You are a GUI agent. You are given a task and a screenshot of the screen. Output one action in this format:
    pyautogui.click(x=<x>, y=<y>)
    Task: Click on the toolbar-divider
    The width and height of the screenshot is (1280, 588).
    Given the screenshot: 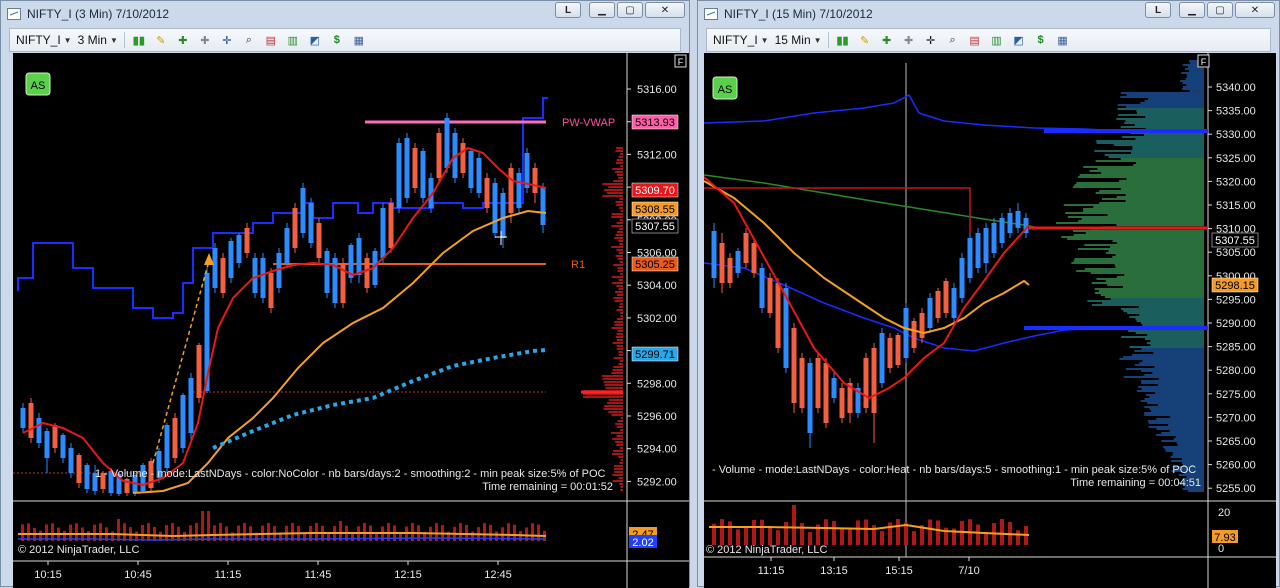 What is the action you would take?
    pyautogui.click(x=828, y=40)
    